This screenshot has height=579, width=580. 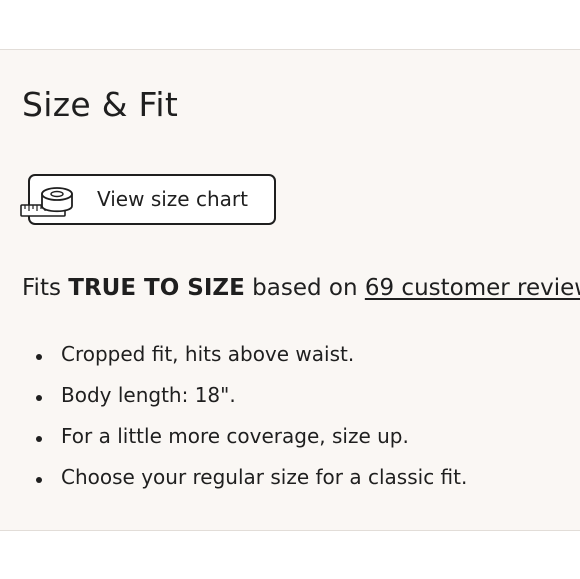 What do you see at coordinates (172, 199) in the screenshot?
I see `view-size-chart-label: View size chart` at bounding box center [172, 199].